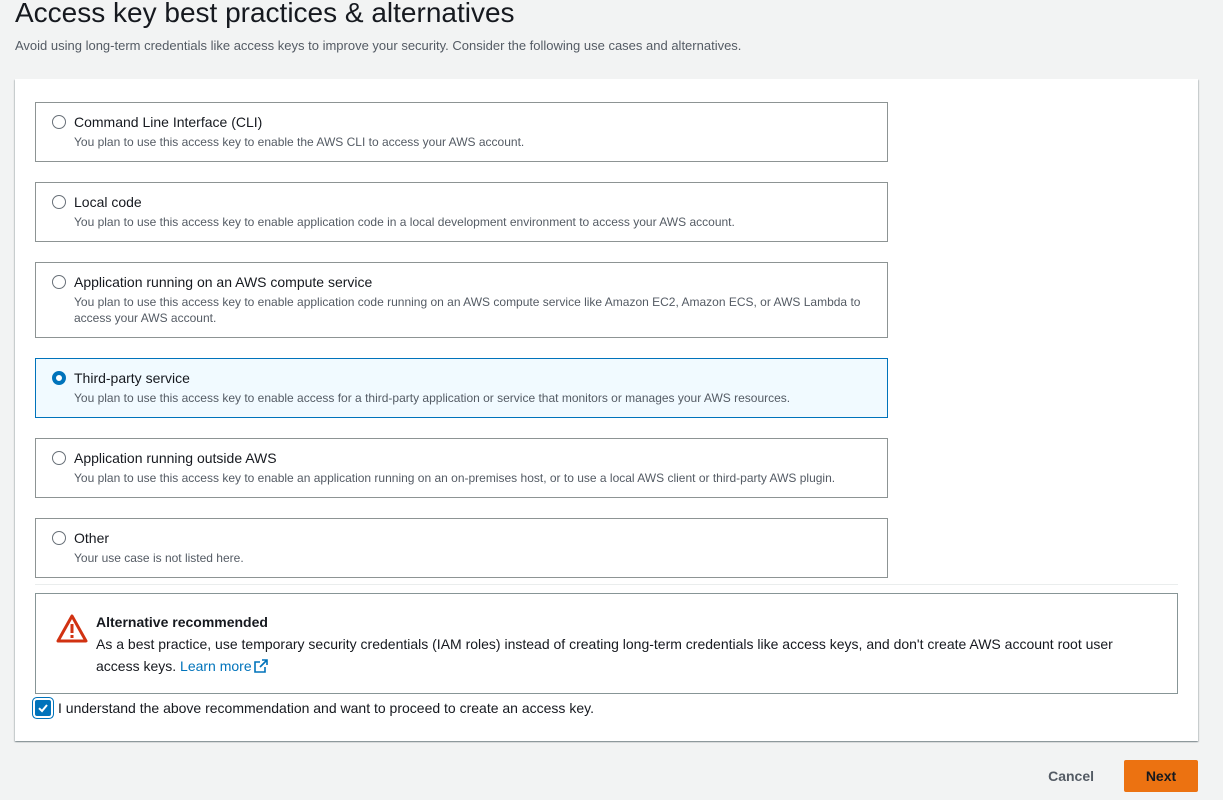  What do you see at coordinates (175, 458) in the screenshot?
I see `option-label: Application running outside AWS` at bounding box center [175, 458].